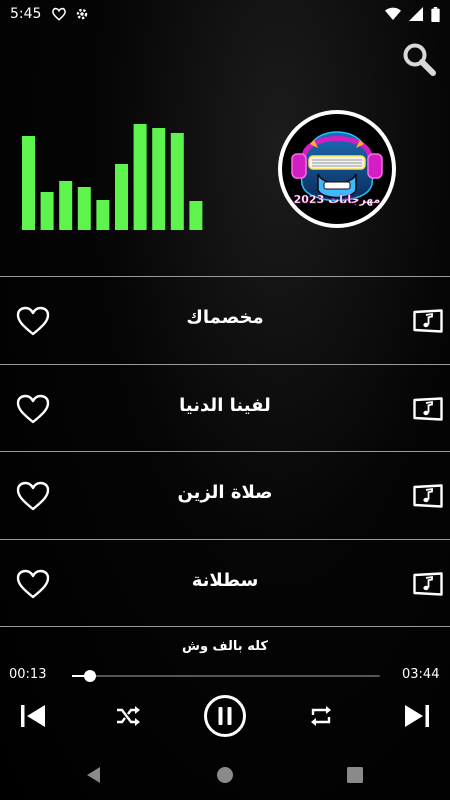 This screenshot has height=800, width=450. What do you see at coordinates (225, 14) in the screenshot?
I see `status-bar: 5:45` at bounding box center [225, 14].